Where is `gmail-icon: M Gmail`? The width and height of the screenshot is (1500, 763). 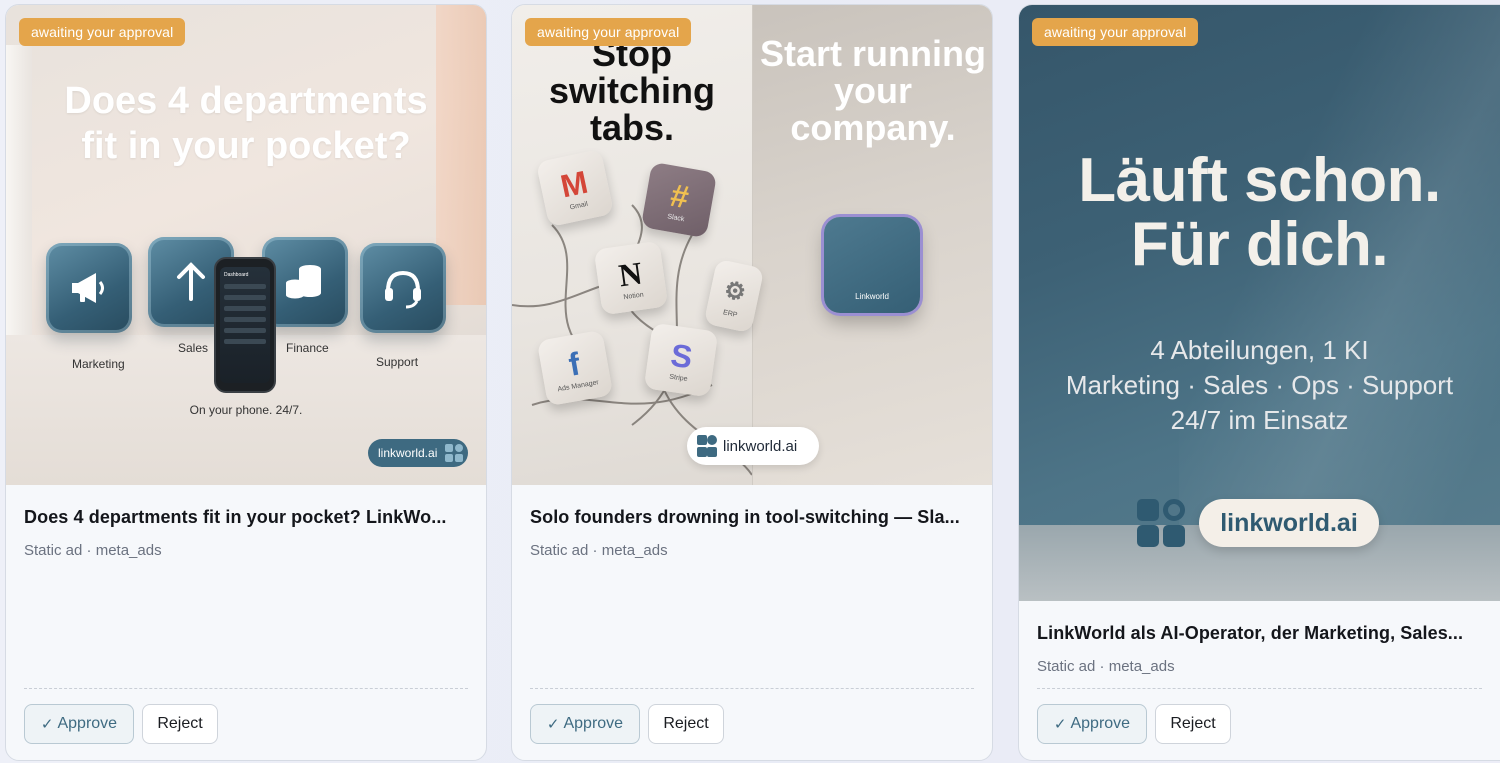 gmail-icon: M Gmail is located at coordinates (575, 188).